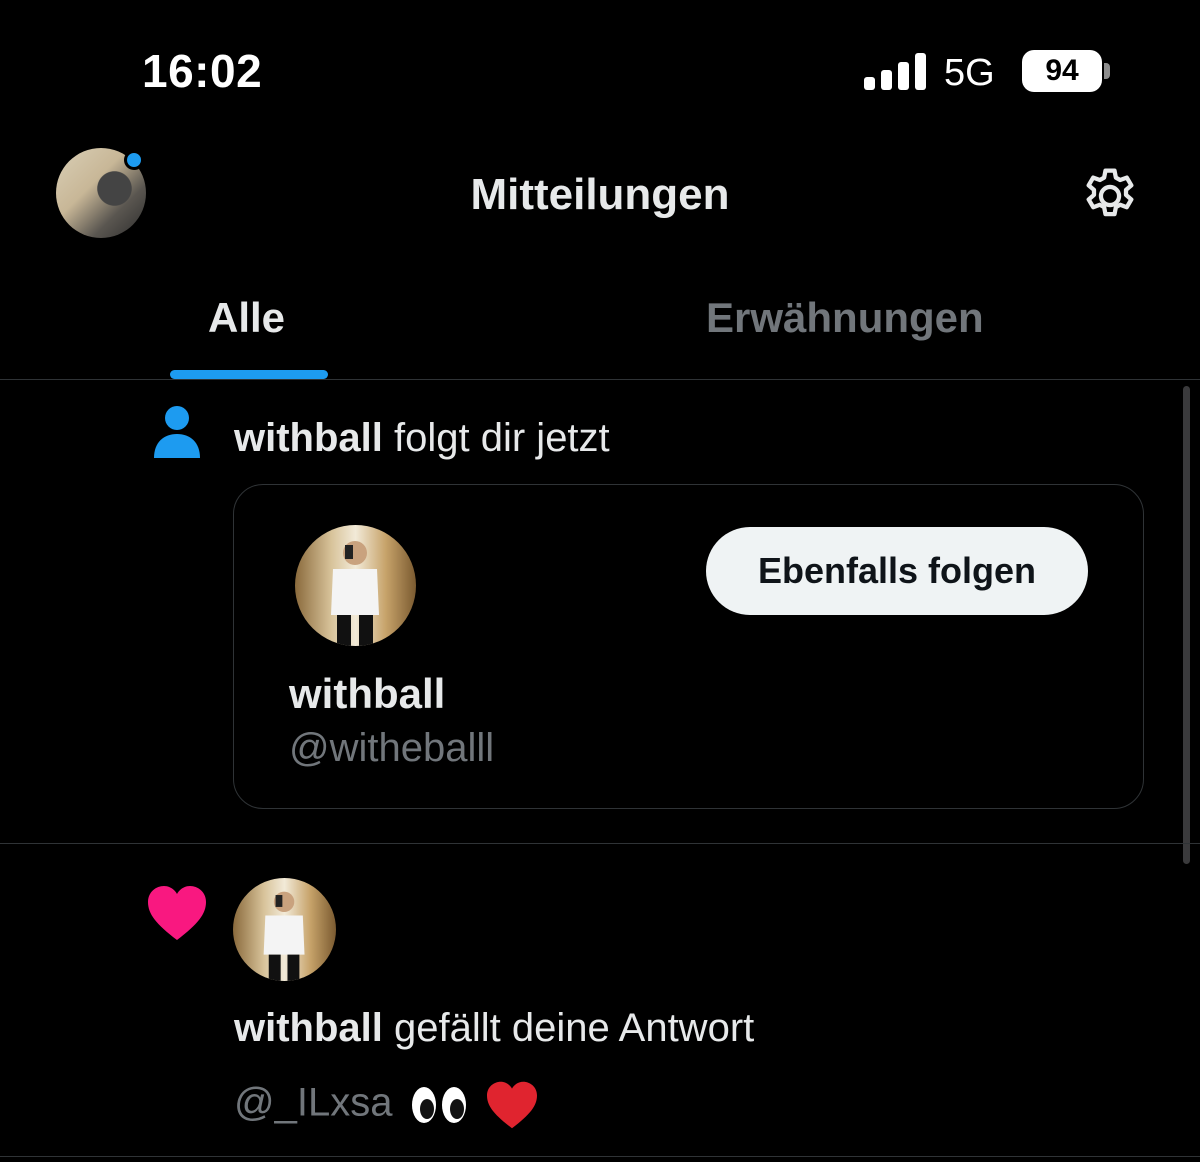 The width and height of the screenshot is (1200, 1162). Describe the element at coordinates (969, 73) in the screenshot. I see `network-type: 5G` at that location.